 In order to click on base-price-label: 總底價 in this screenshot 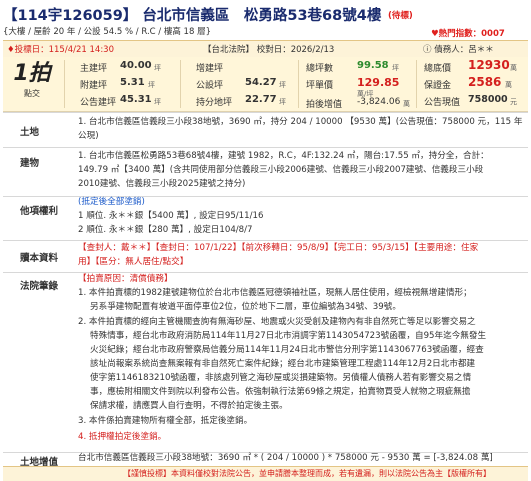, I will do `click(438, 69)`.